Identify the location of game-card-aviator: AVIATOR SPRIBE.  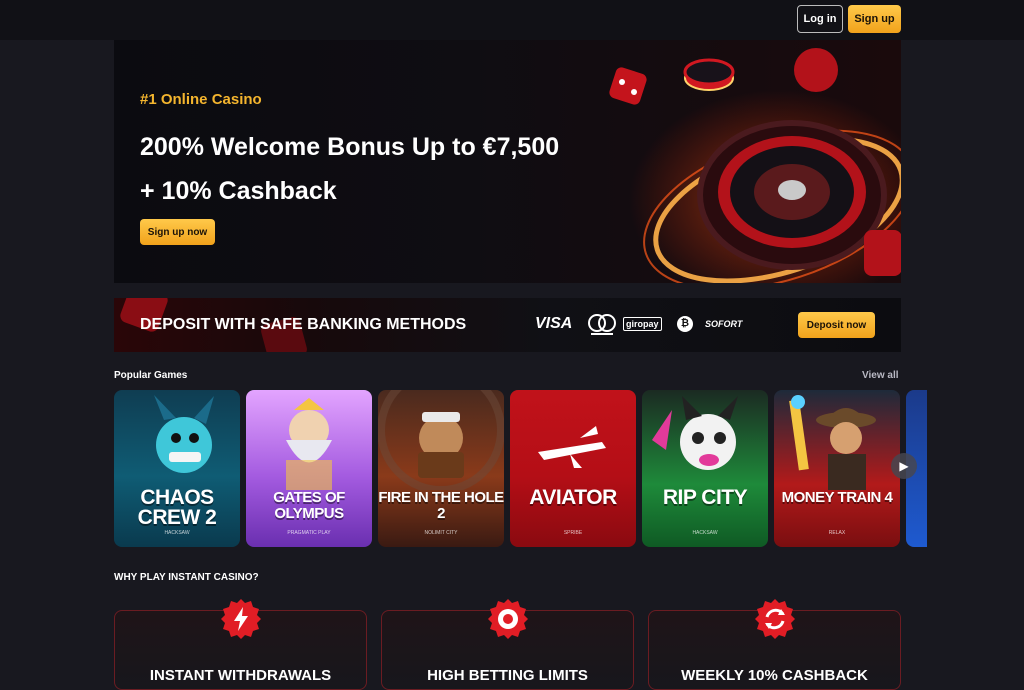
(573, 468).